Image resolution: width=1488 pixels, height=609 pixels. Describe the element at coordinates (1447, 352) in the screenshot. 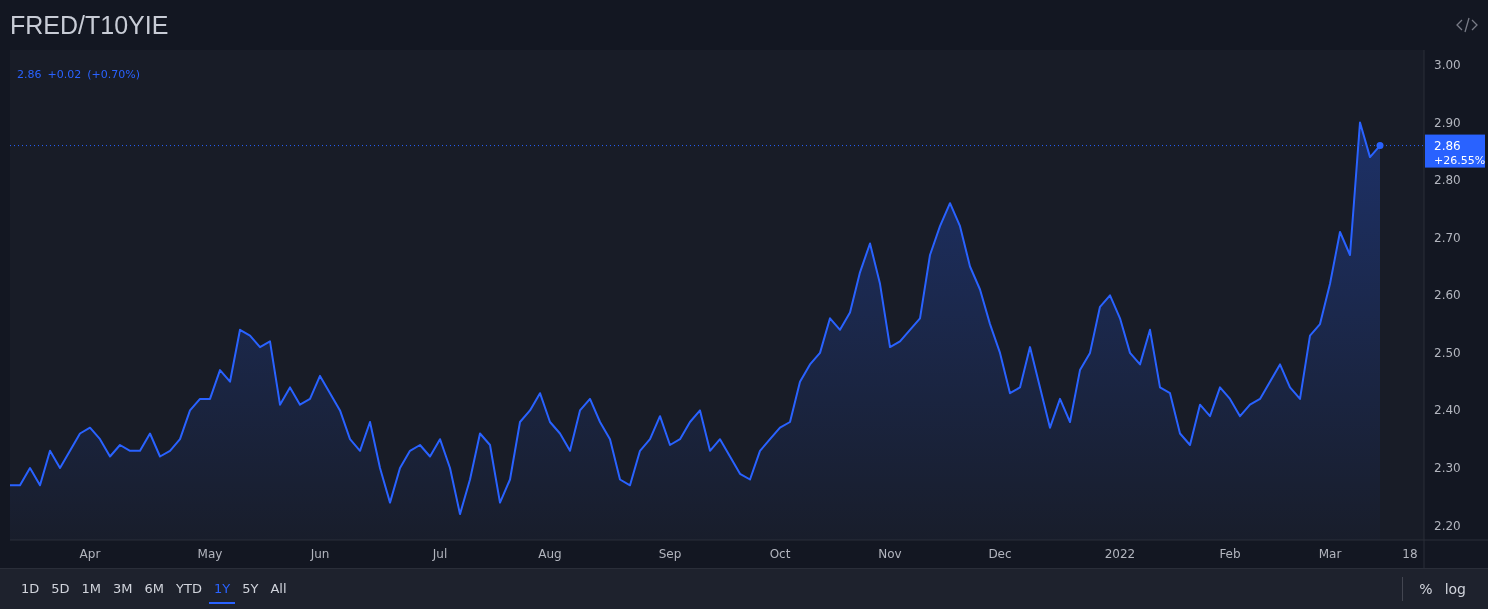

I see `axis-label: 2.50` at that location.